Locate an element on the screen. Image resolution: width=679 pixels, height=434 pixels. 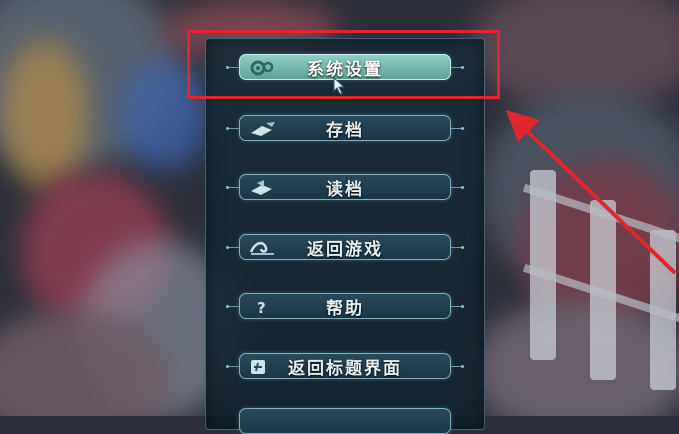
menu-item-label: 返回标题界面 is located at coordinates (345, 368).